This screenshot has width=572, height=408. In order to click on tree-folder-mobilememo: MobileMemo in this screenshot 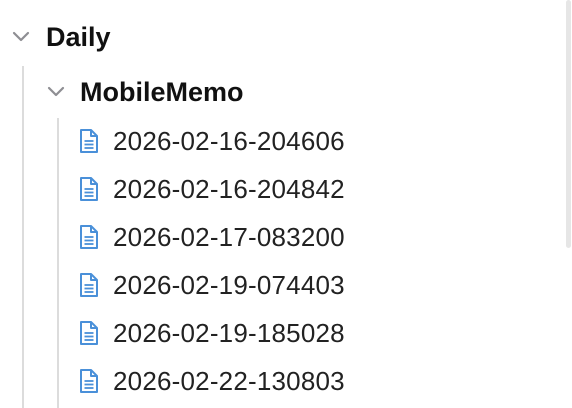, I will do `click(260, 92)`.